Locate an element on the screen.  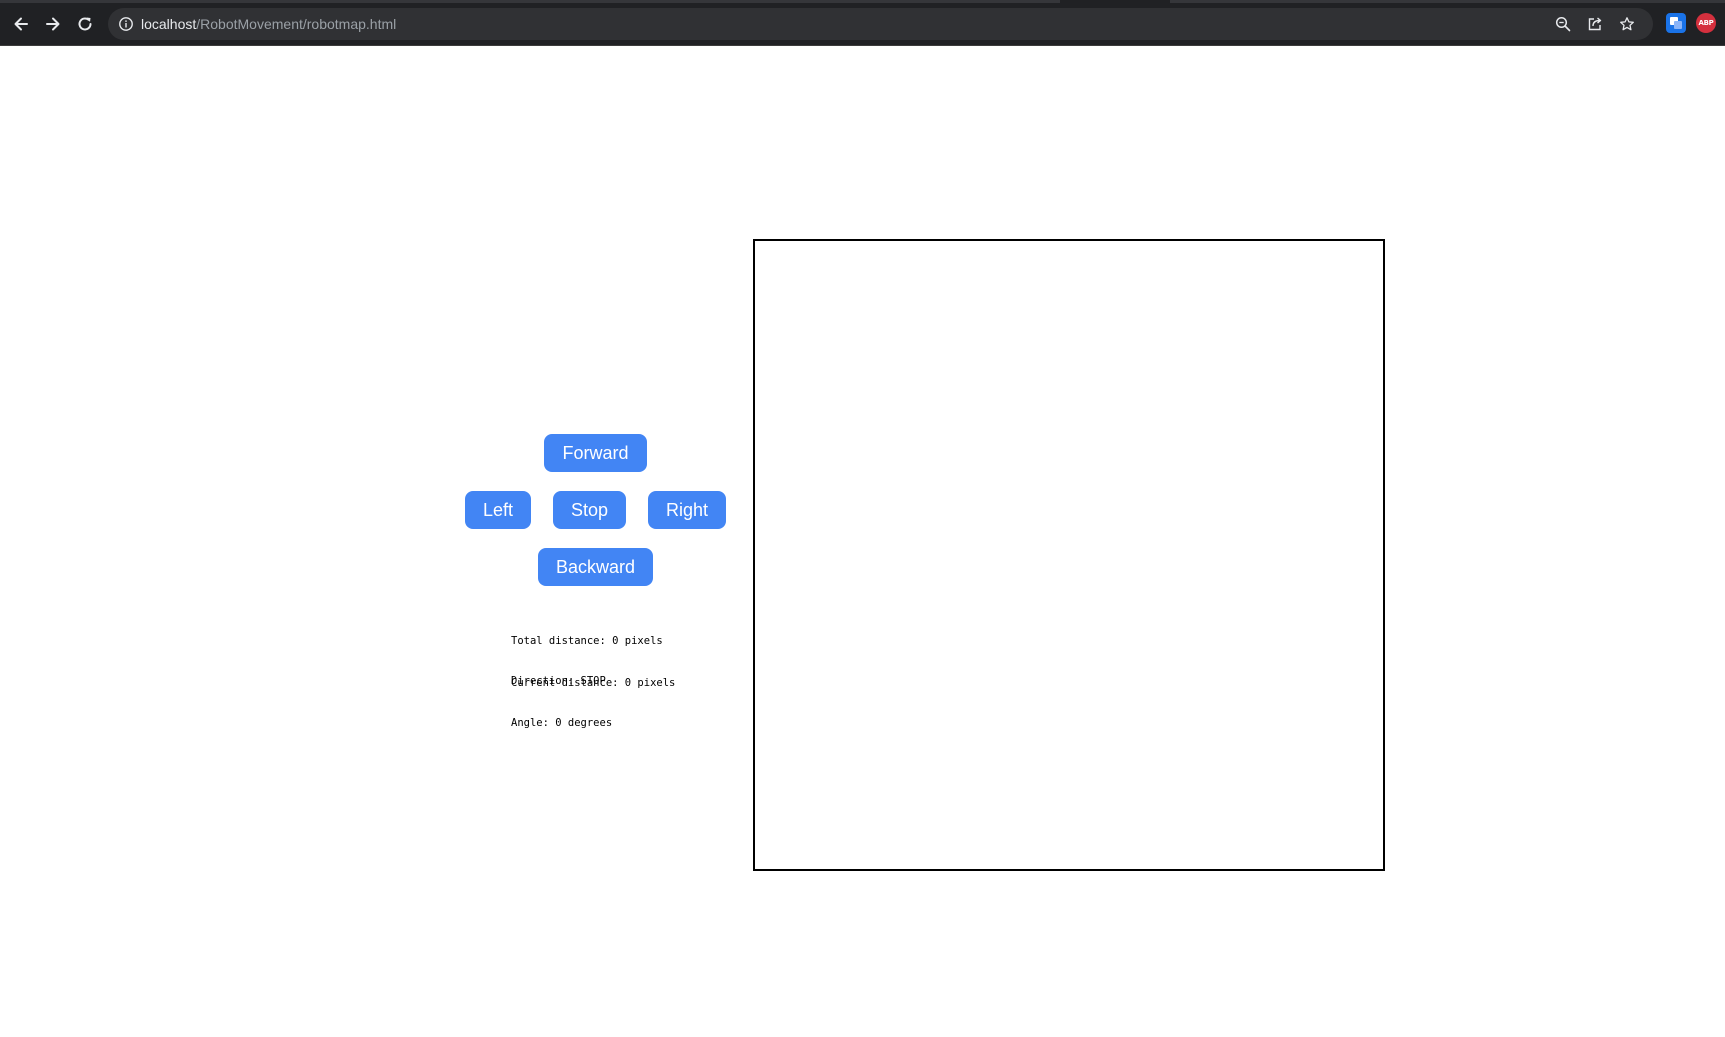
forward-button: Forward is located at coordinates (595, 453).